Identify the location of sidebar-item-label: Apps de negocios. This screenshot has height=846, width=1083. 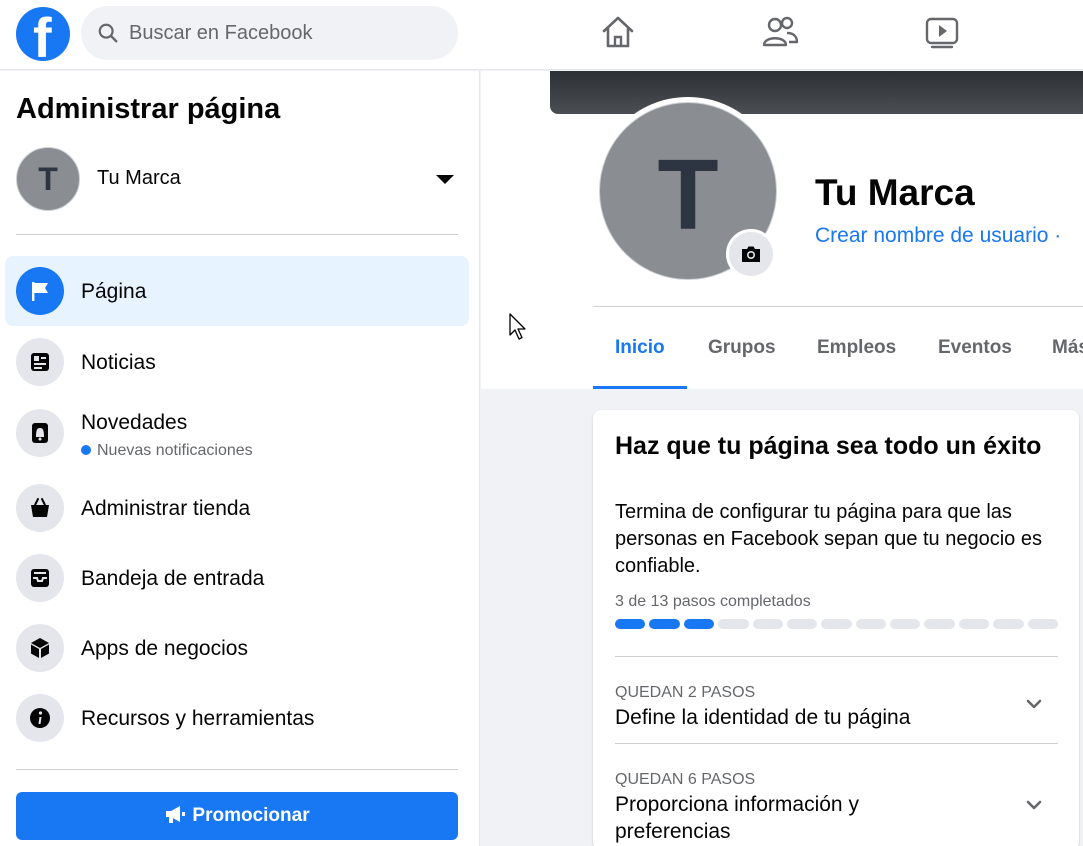
(164, 648).